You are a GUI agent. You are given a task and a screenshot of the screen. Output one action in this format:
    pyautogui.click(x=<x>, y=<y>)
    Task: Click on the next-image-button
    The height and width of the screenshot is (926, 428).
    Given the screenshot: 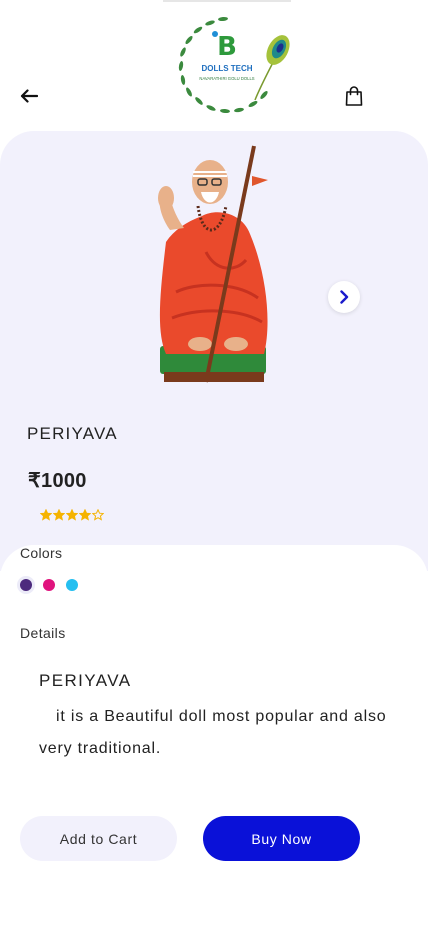 What is the action you would take?
    pyautogui.click(x=344, y=297)
    